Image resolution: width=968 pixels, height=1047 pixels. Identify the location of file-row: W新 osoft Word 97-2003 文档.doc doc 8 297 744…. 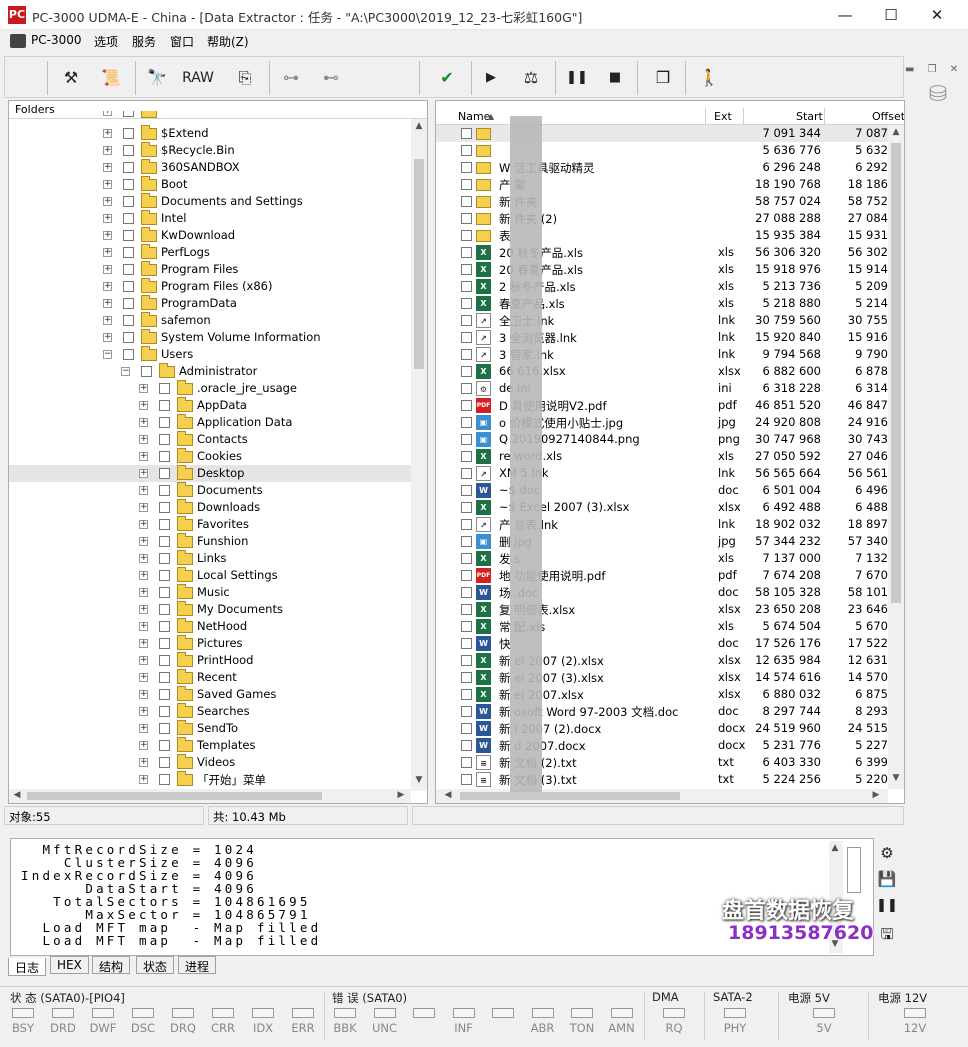
(662, 711).